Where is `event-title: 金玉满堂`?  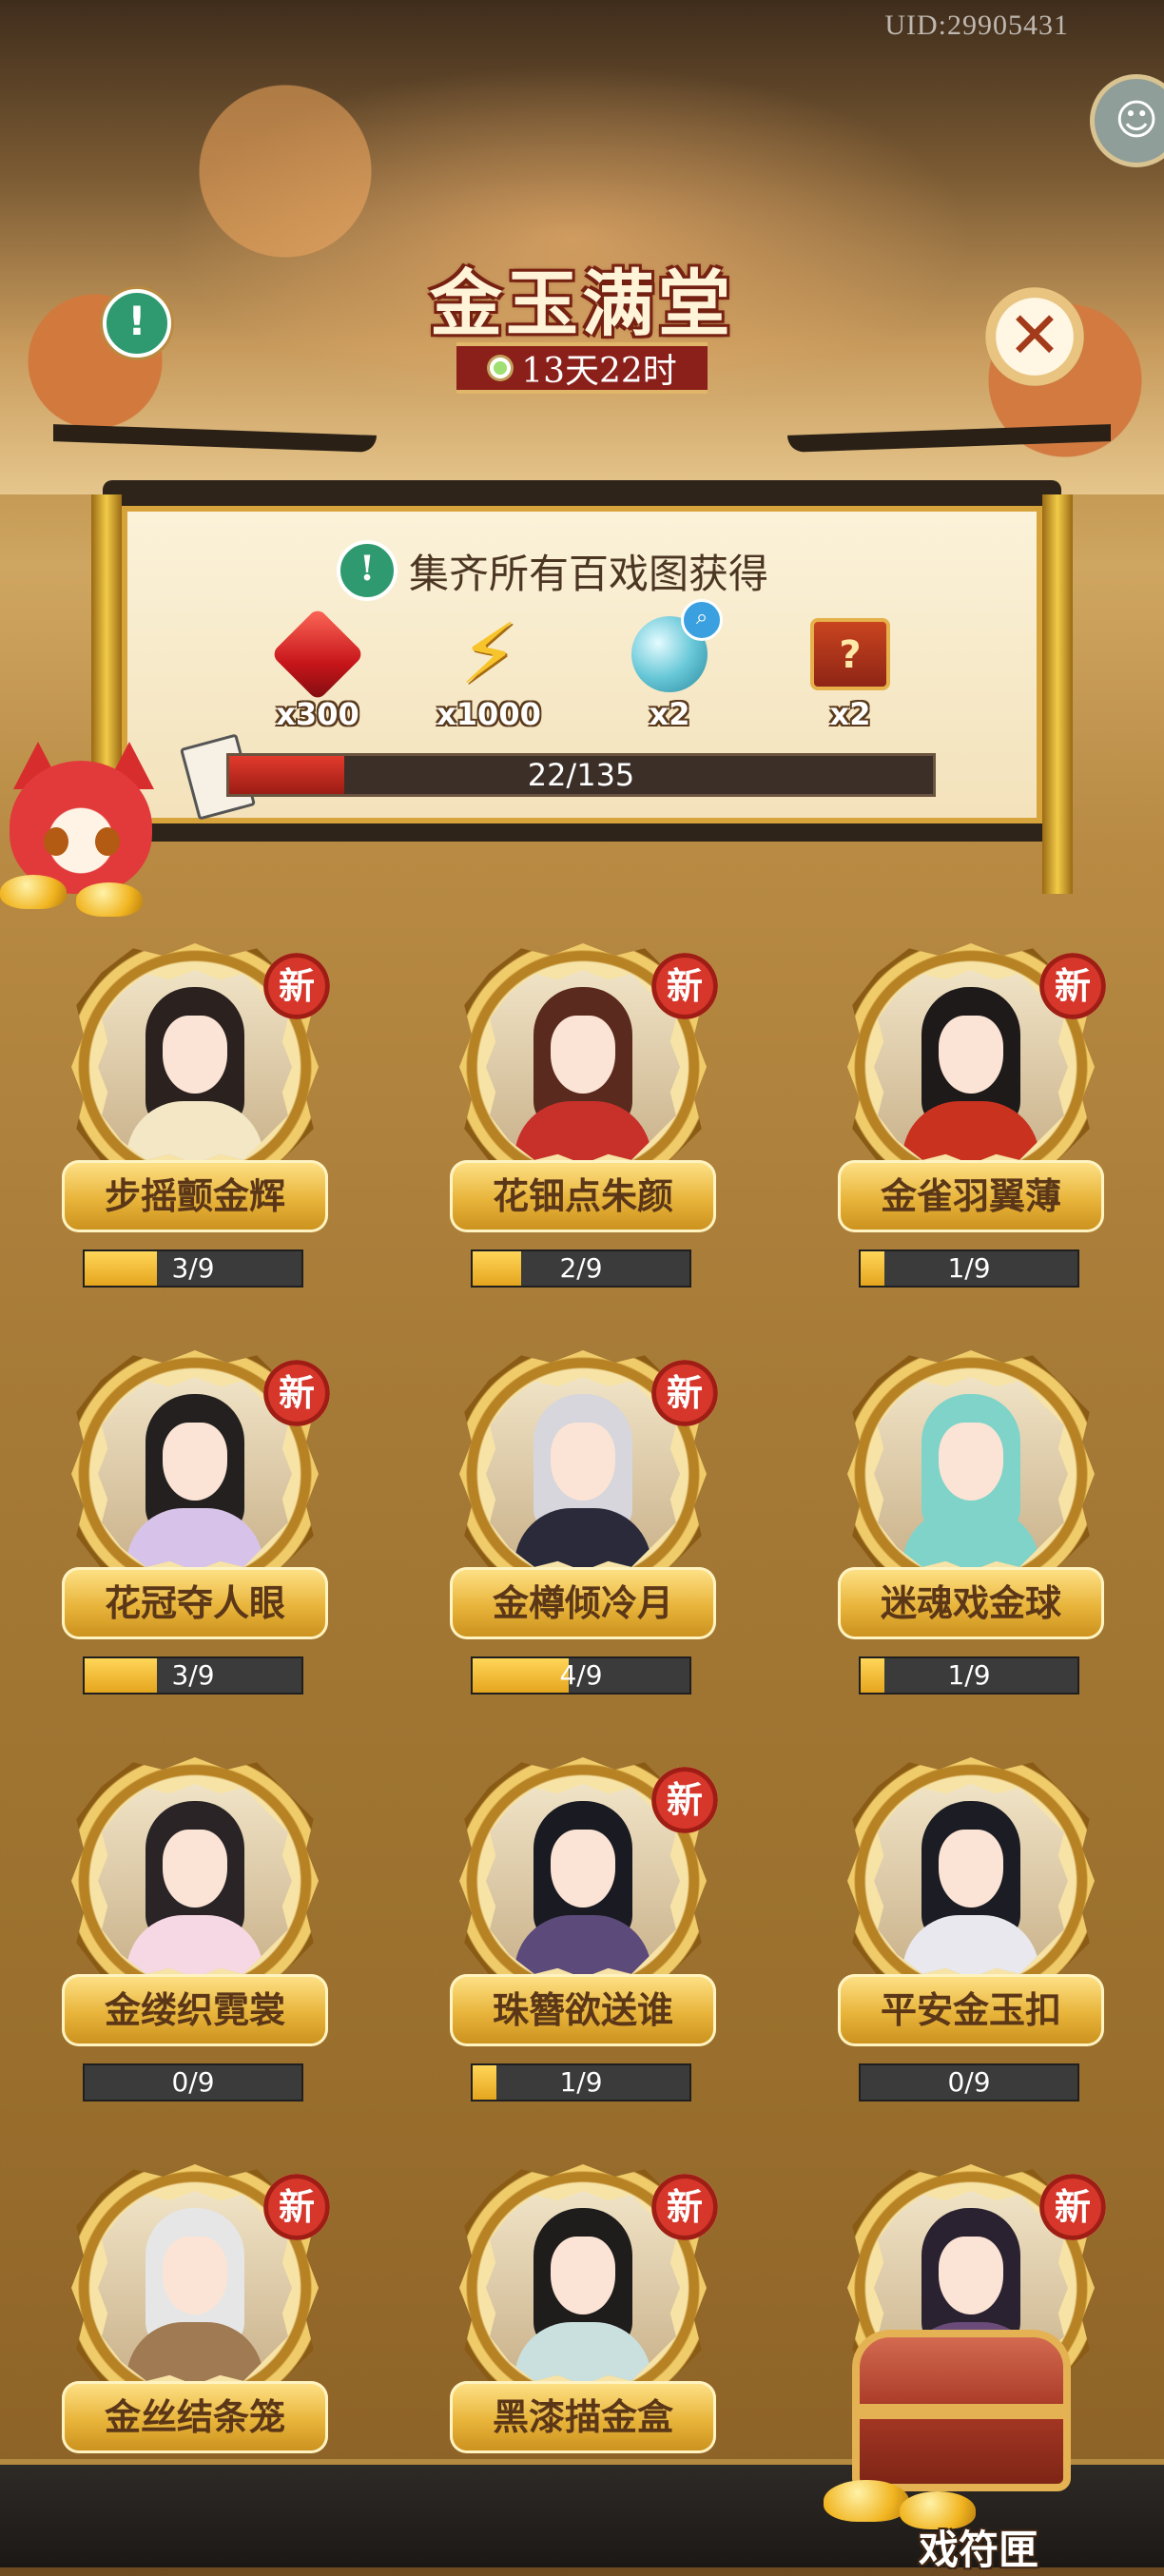 event-title: 金玉满堂 is located at coordinates (582, 303).